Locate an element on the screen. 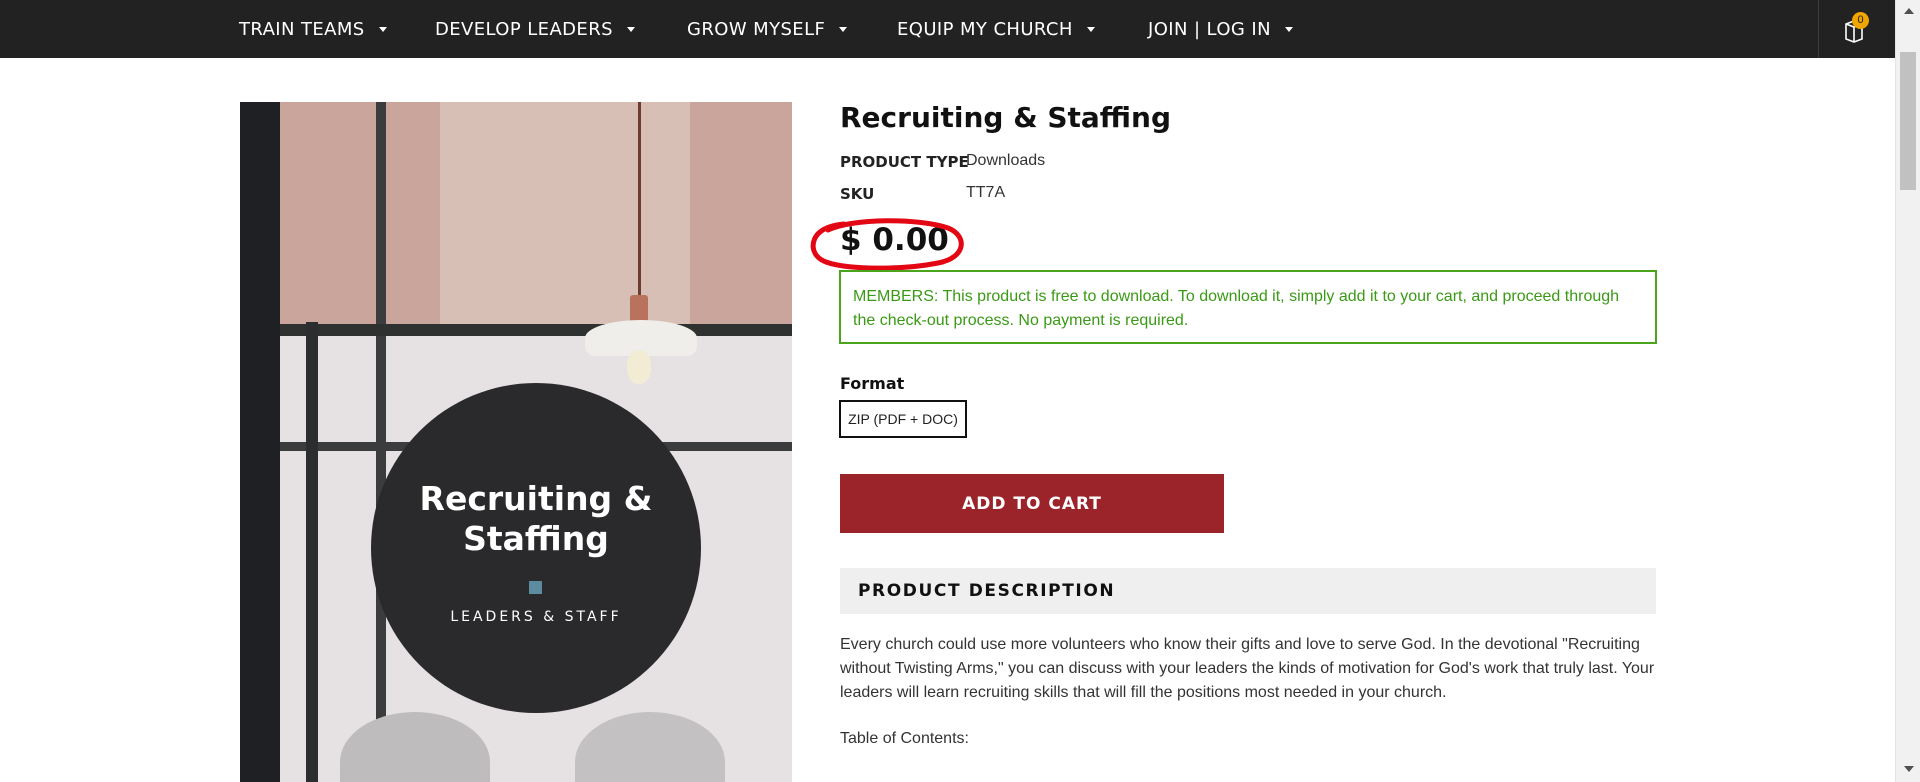  vertical-scrollbar is located at coordinates (1907, 391).